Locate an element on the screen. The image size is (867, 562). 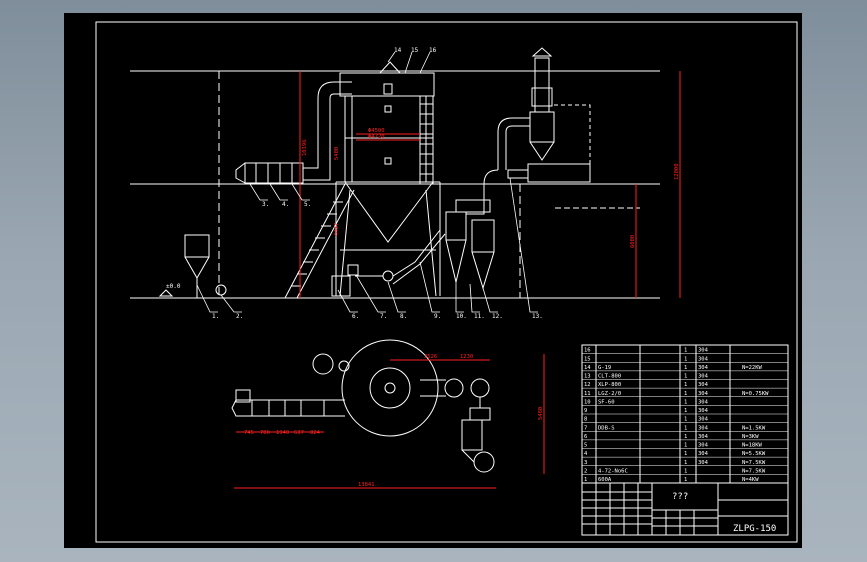
plan-dim-seg-e: 824 is located at coordinates (315, 433).